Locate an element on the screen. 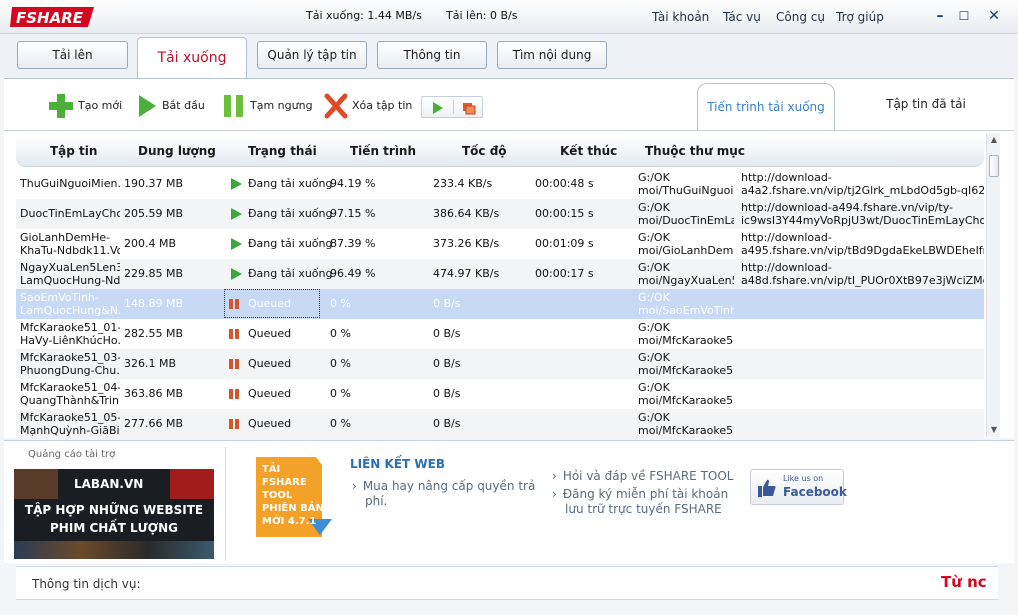 This screenshot has height=615, width=1018. col-file: Tập tin is located at coordinates (73, 151).